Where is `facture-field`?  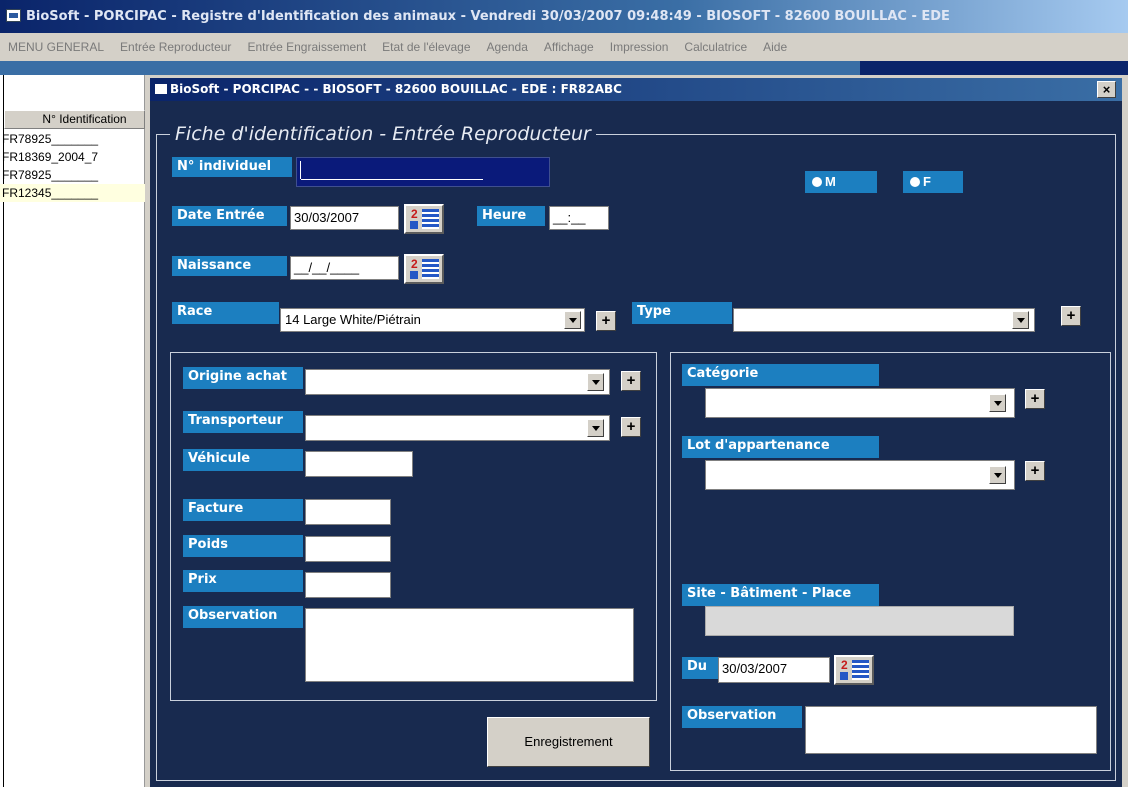
facture-field is located at coordinates (348, 512).